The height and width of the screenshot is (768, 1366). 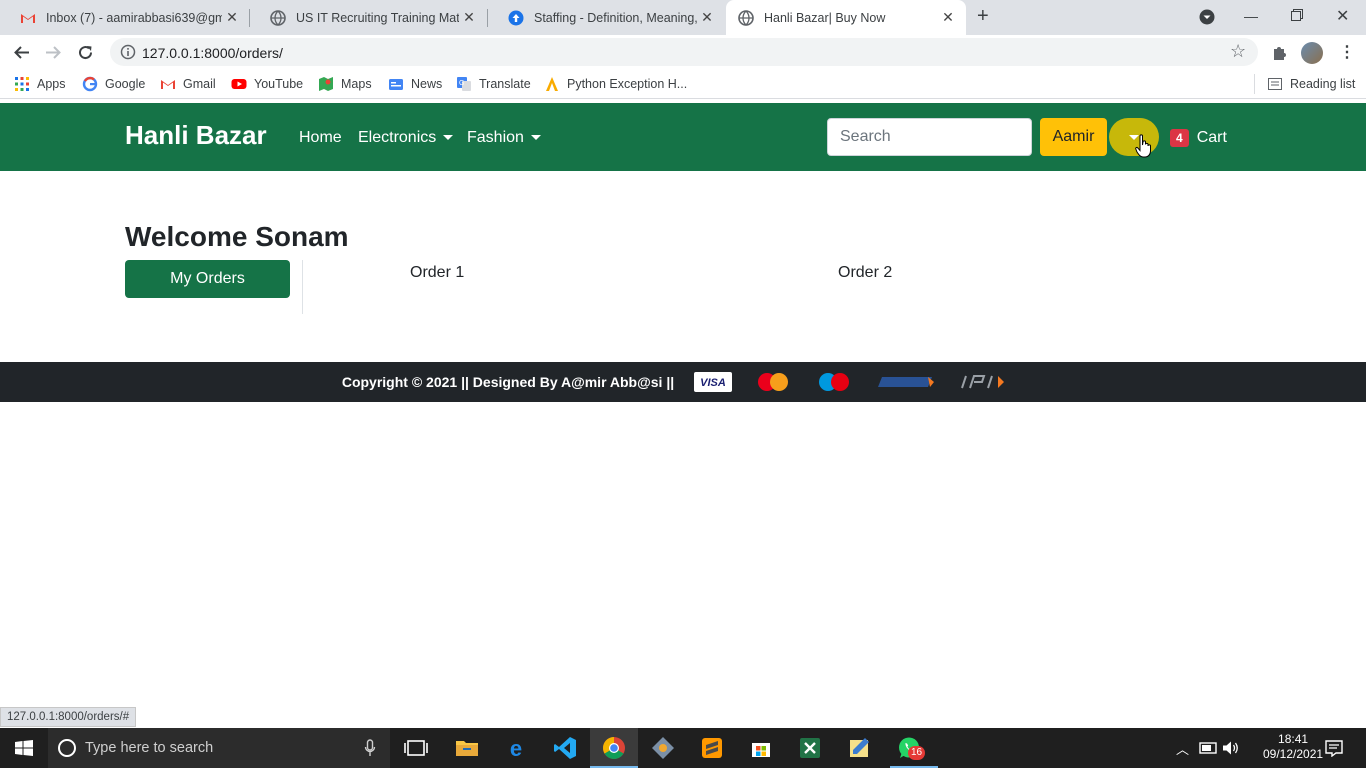 I want to click on windows-start-icon, so click(x=24, y=748).